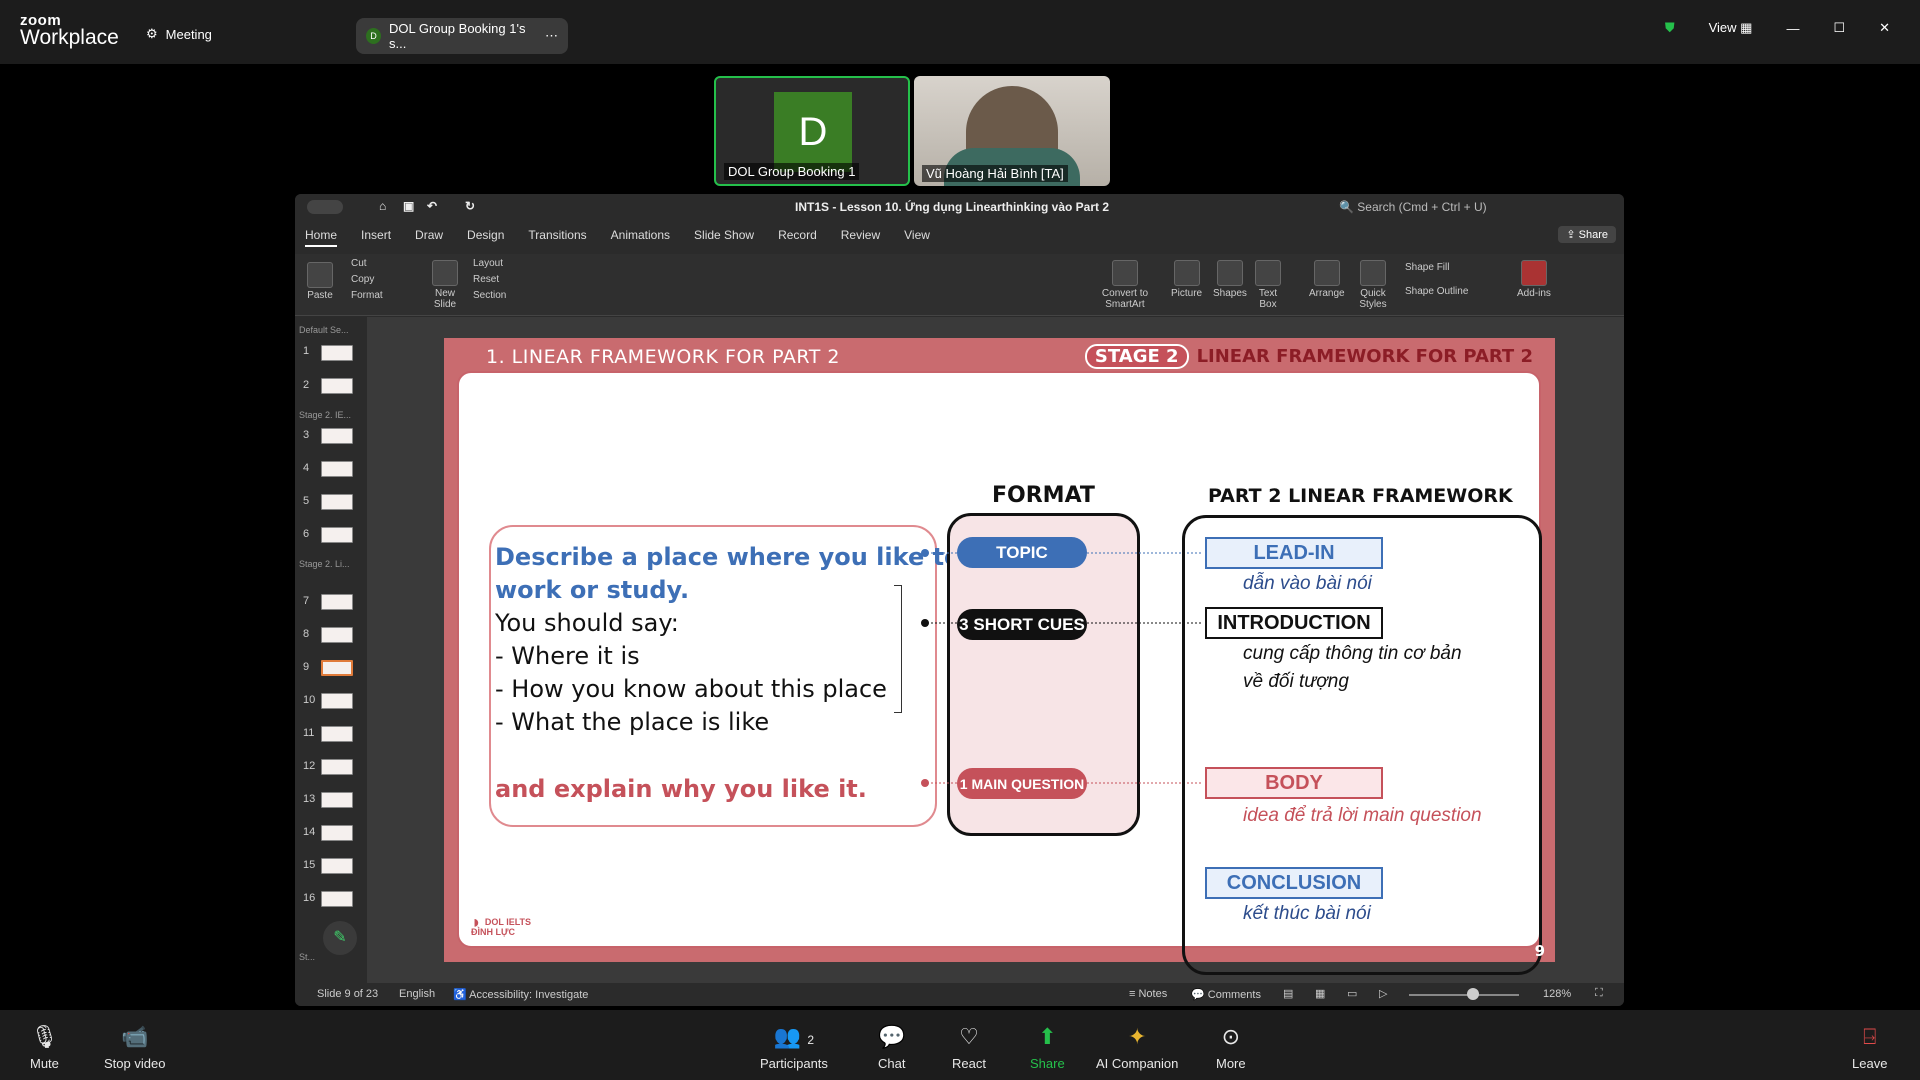 This screenshot has height=1080, width=1920. I want to click on conclusion-label: CONCLUSION, so click(1294, 883).